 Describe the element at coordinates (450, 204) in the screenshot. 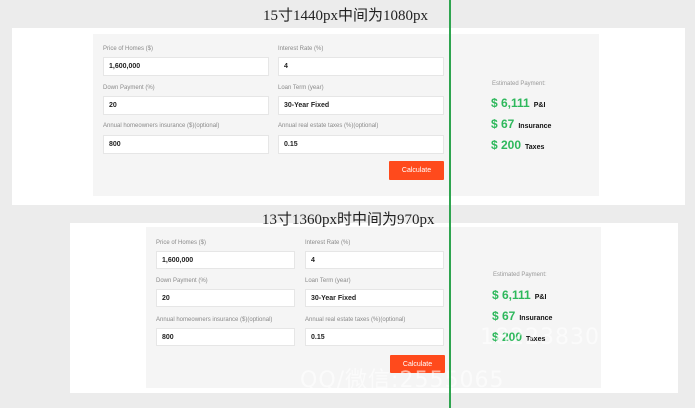

I see `center-guide-line` at that location.